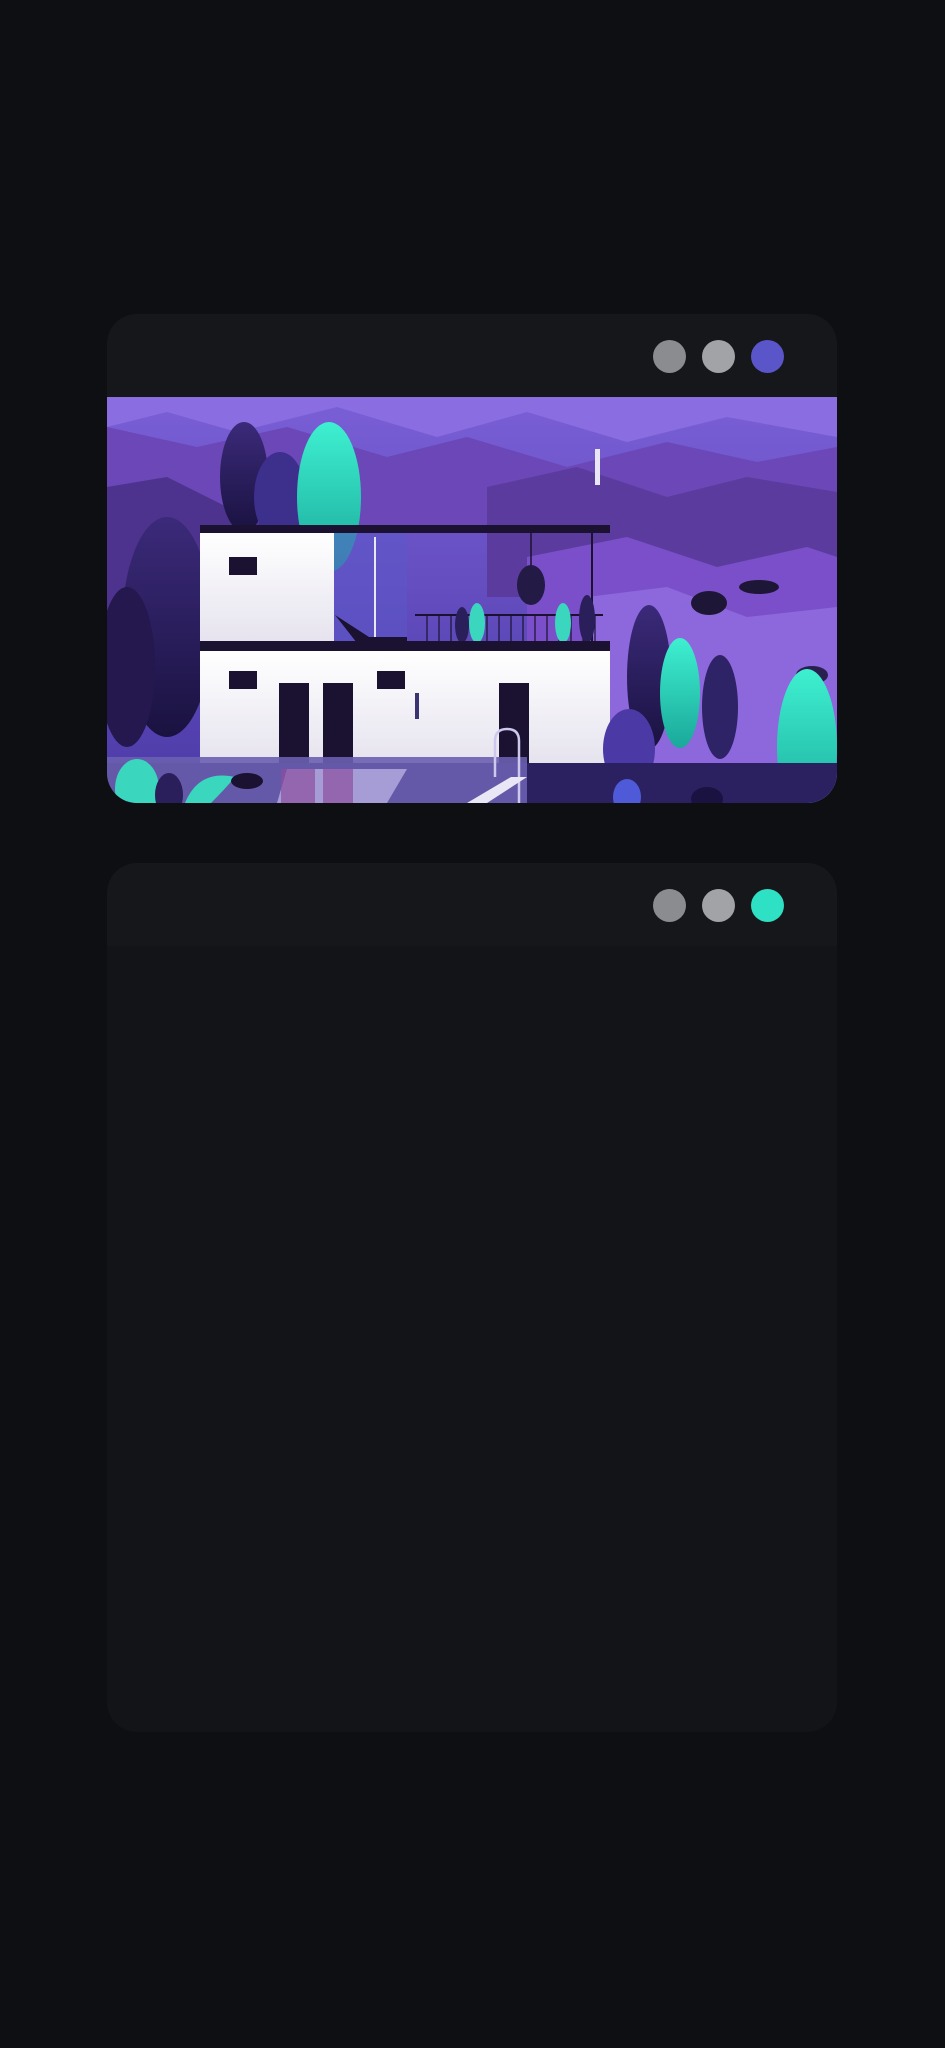  I want to click on hanging-chair, so click(531, 585).